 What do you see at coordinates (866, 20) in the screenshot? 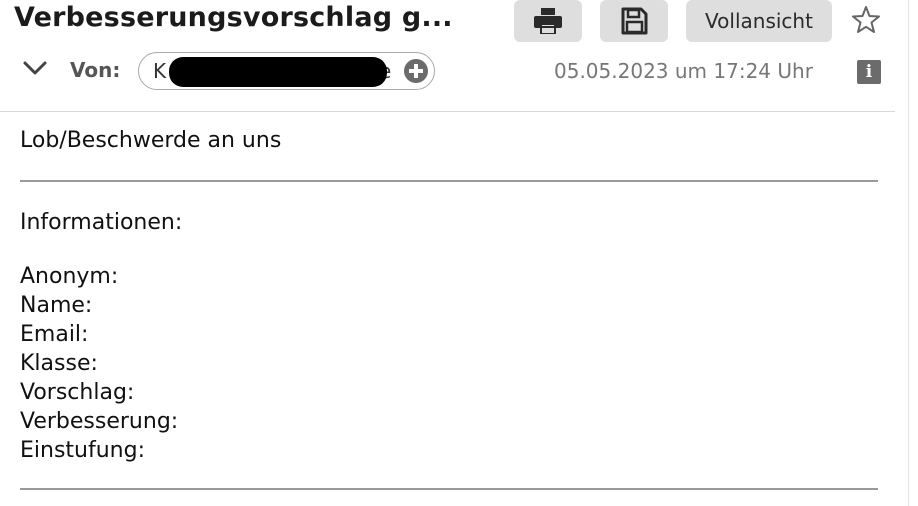
I see `star-icon` at bounding box center [866, 20].